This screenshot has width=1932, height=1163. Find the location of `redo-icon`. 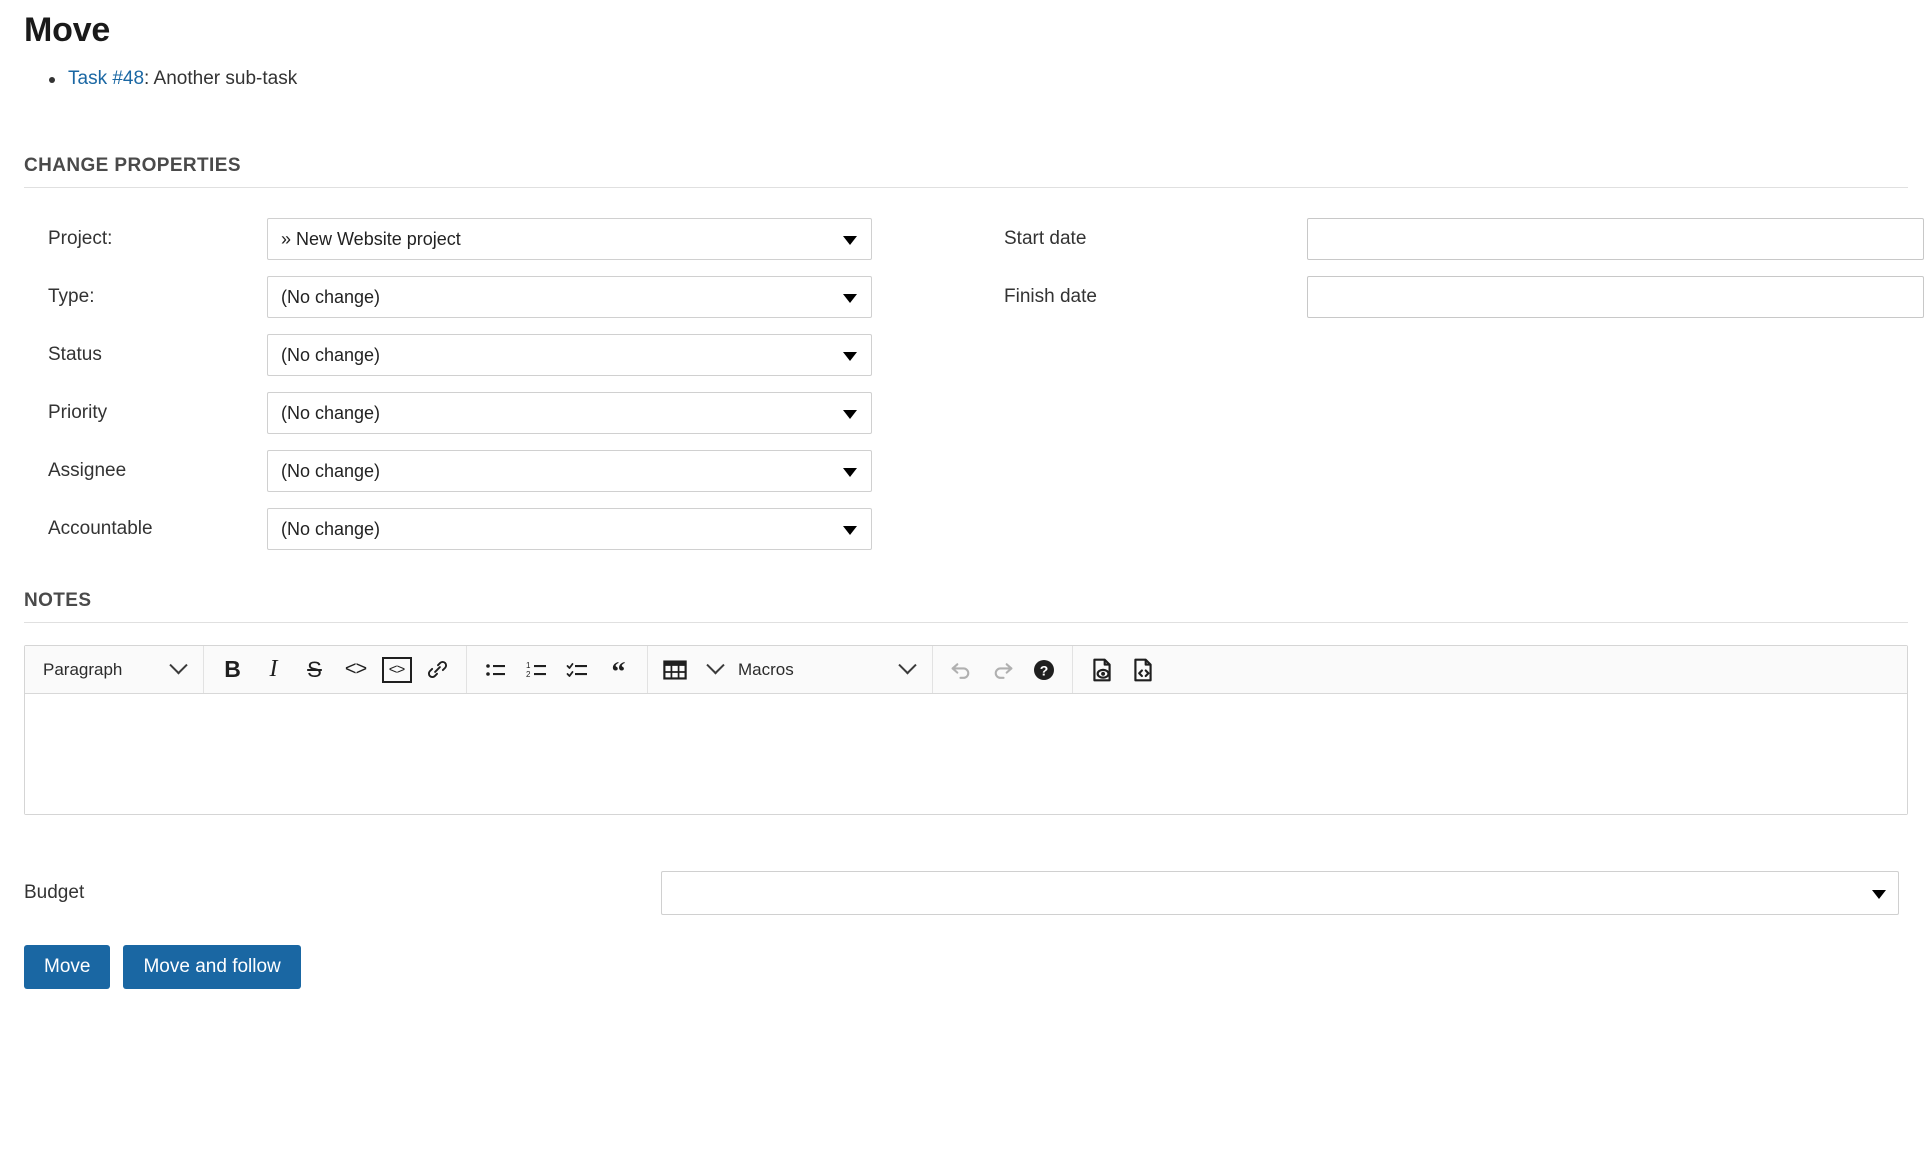

redo-icon is located at coordinates (1003, 671).